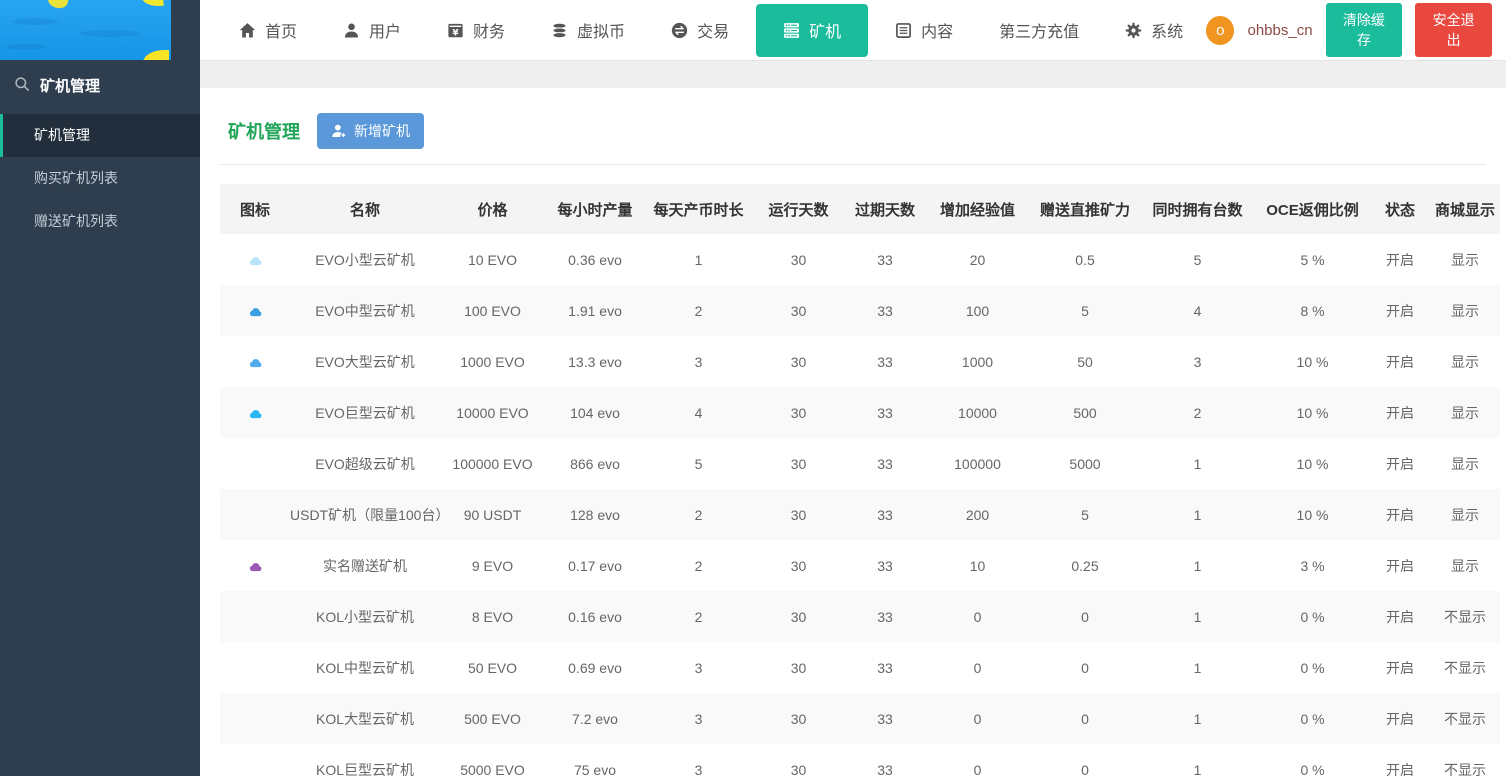 Image resolution: width=1506 pixels, height=776 pixels. What do you see at coordinates (924, 30) in the screenshot?
I see `nav-item: 内容` at bounding box center [924, 30].